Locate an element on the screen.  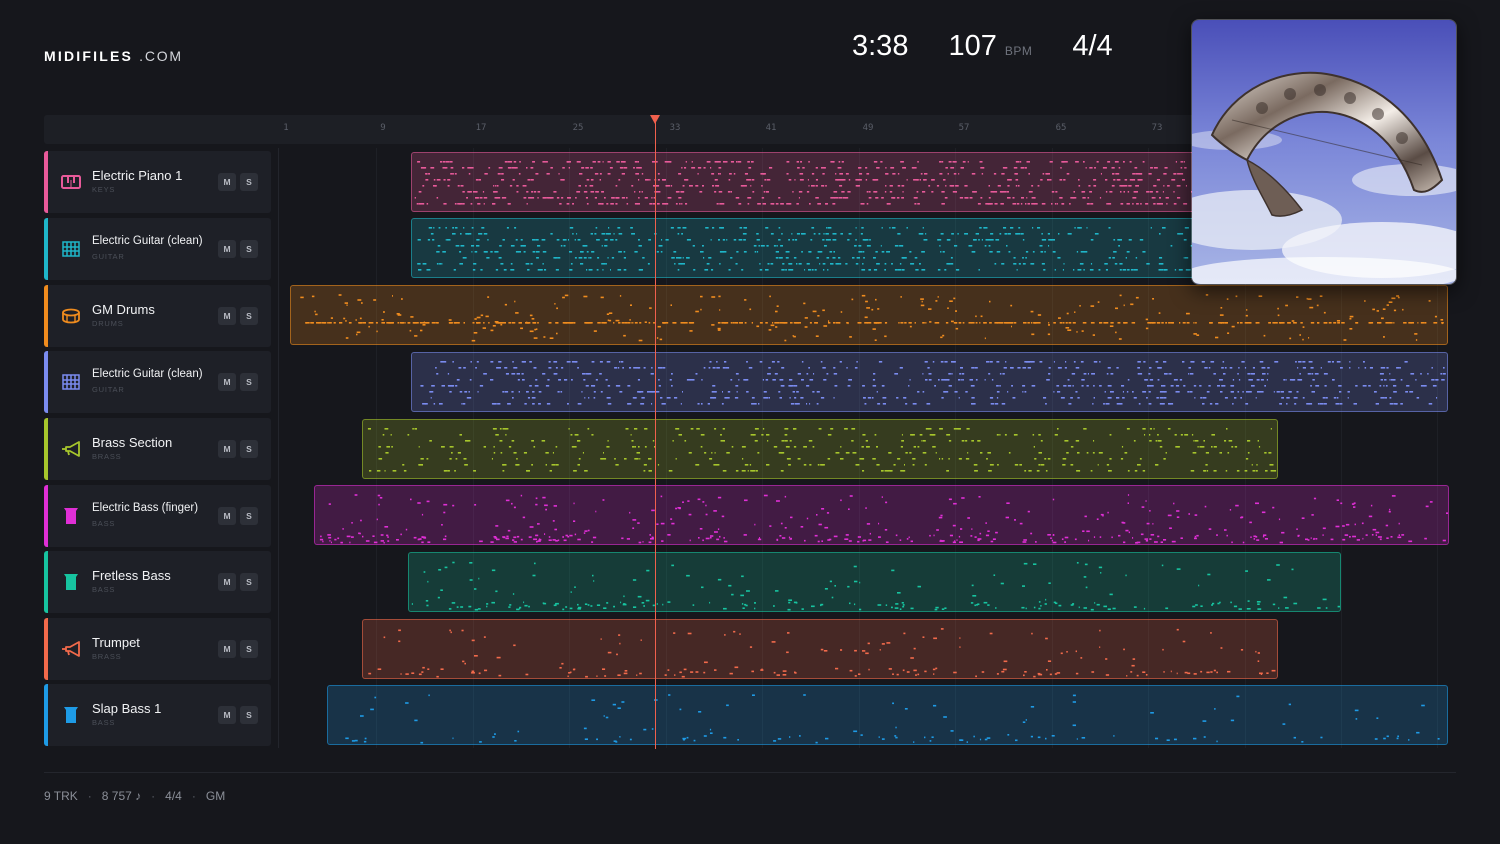
track-header: Electric Piano 1 KEYS M S is located at coordinates (157, 182).